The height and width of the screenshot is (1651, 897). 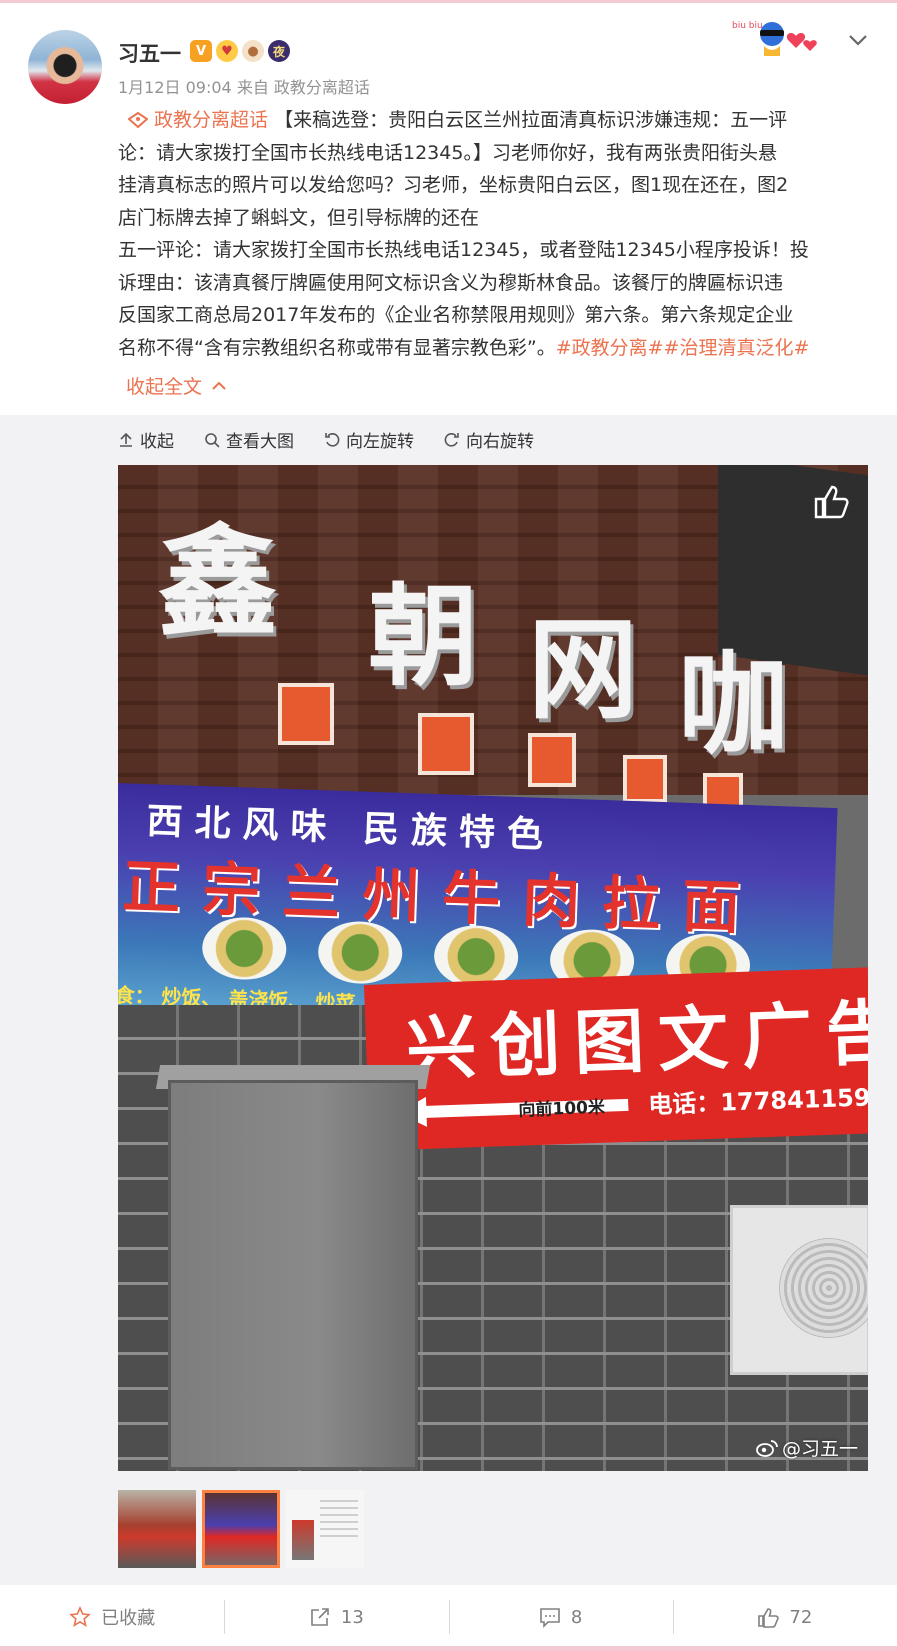 I want to click on post-line-8: 名称不得“含有宗教组织名称或带有显著宗教色彩”。#政教分离##治理清真泛化#, so click(x=494, y=348).